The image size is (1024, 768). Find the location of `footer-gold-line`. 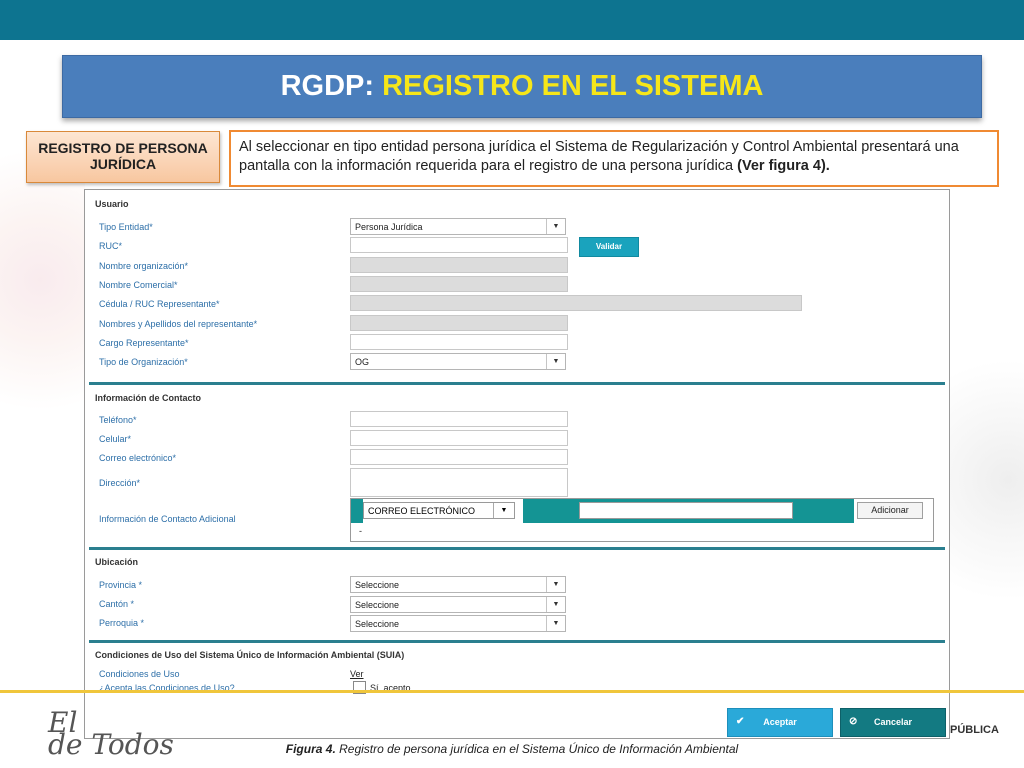

footer-gold-line is located at coordinates (512, 691).